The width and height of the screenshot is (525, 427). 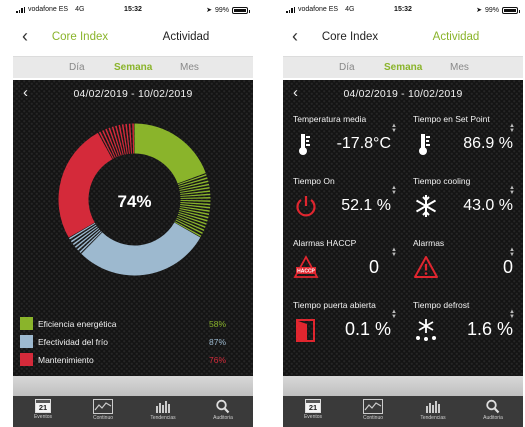 What do you see at coordinates (123, 361) in the screenshot?
I see `legend-item-mantenimiento: Mantenimiento 76%` at bounding box center [123, 361].